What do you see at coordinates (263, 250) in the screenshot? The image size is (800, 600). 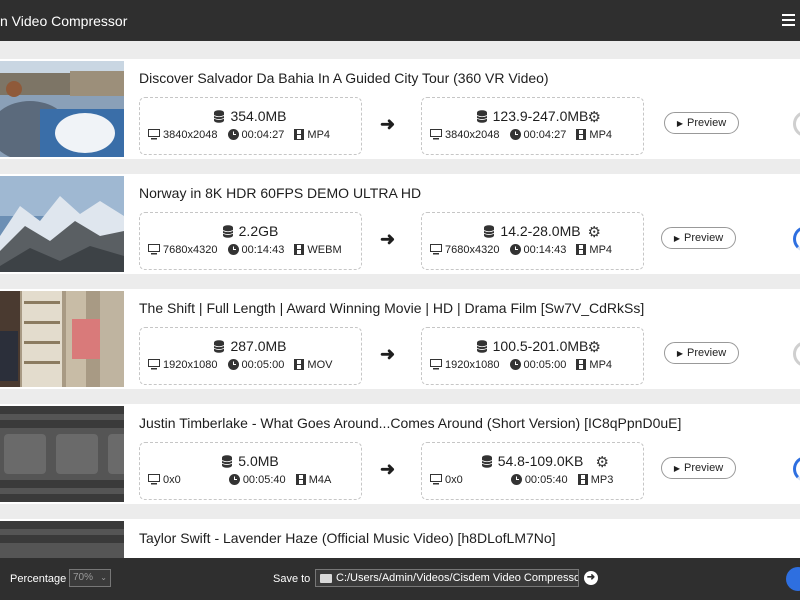 I see `source-duration: 00:14:43` at bounding box center [263, 250].